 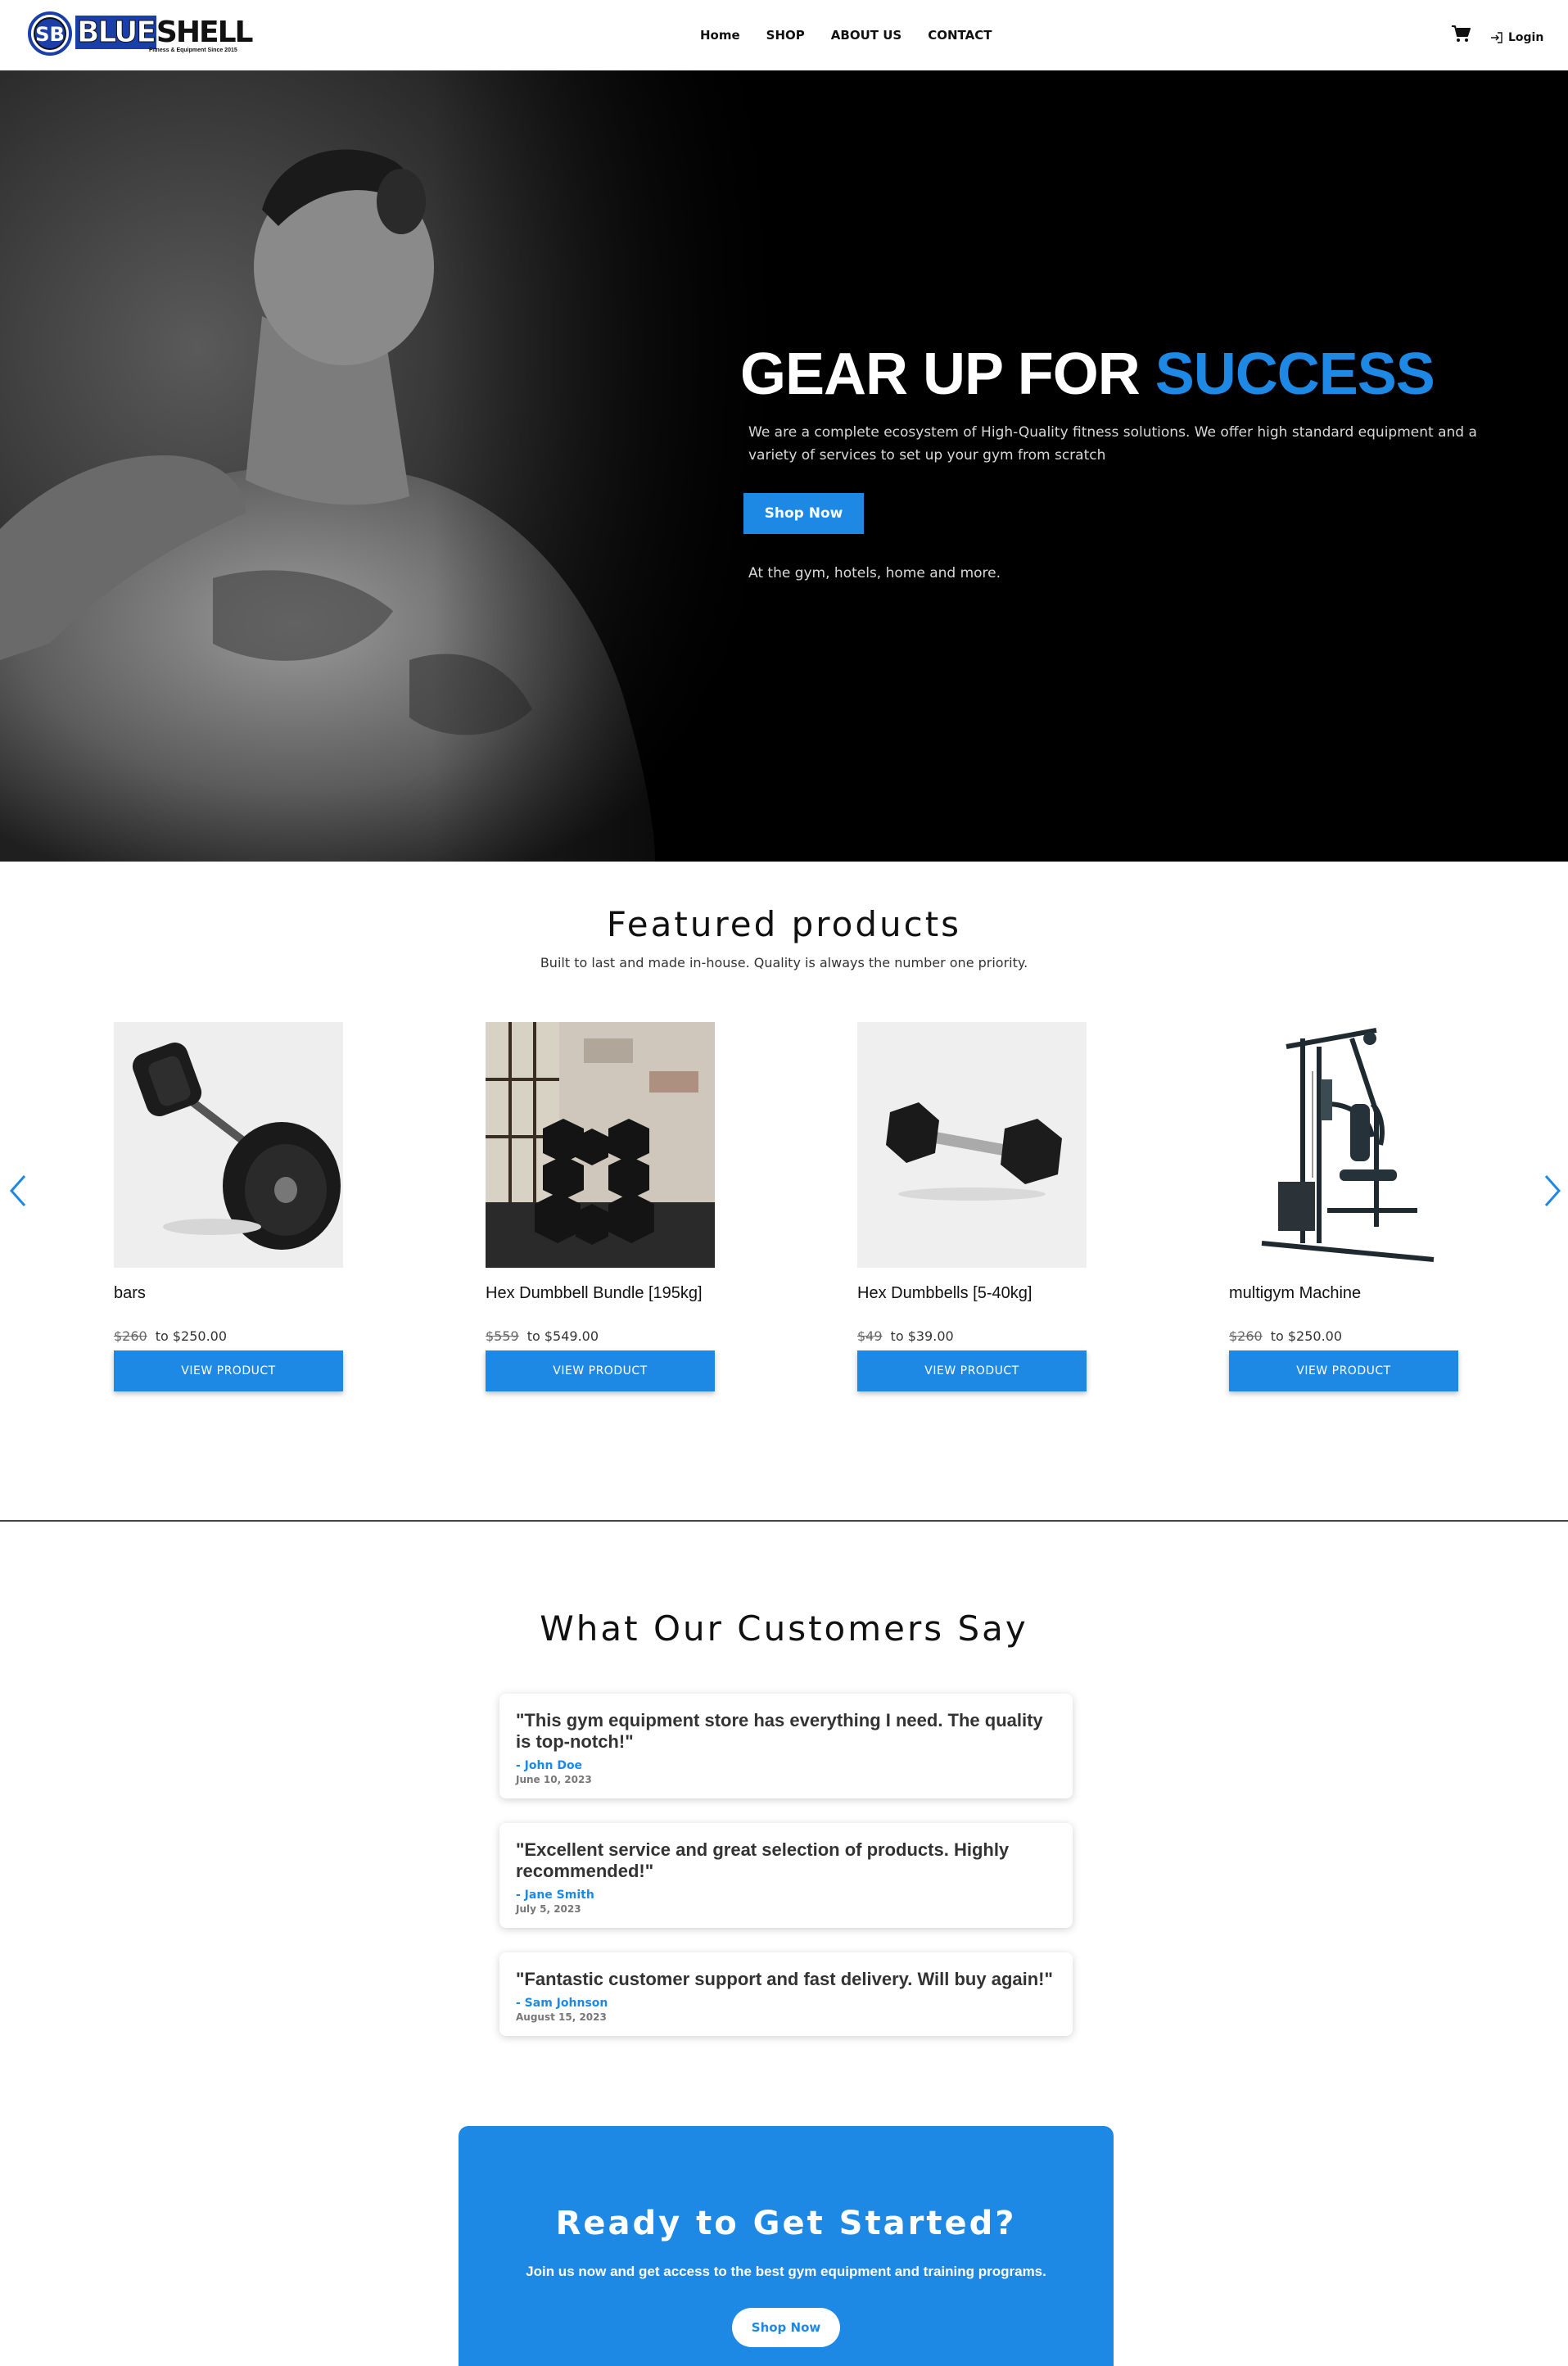 What do you see at coordinates (1497, 37) in the screenshot?
I see `login-icon` at bounding box center [1497, 37].